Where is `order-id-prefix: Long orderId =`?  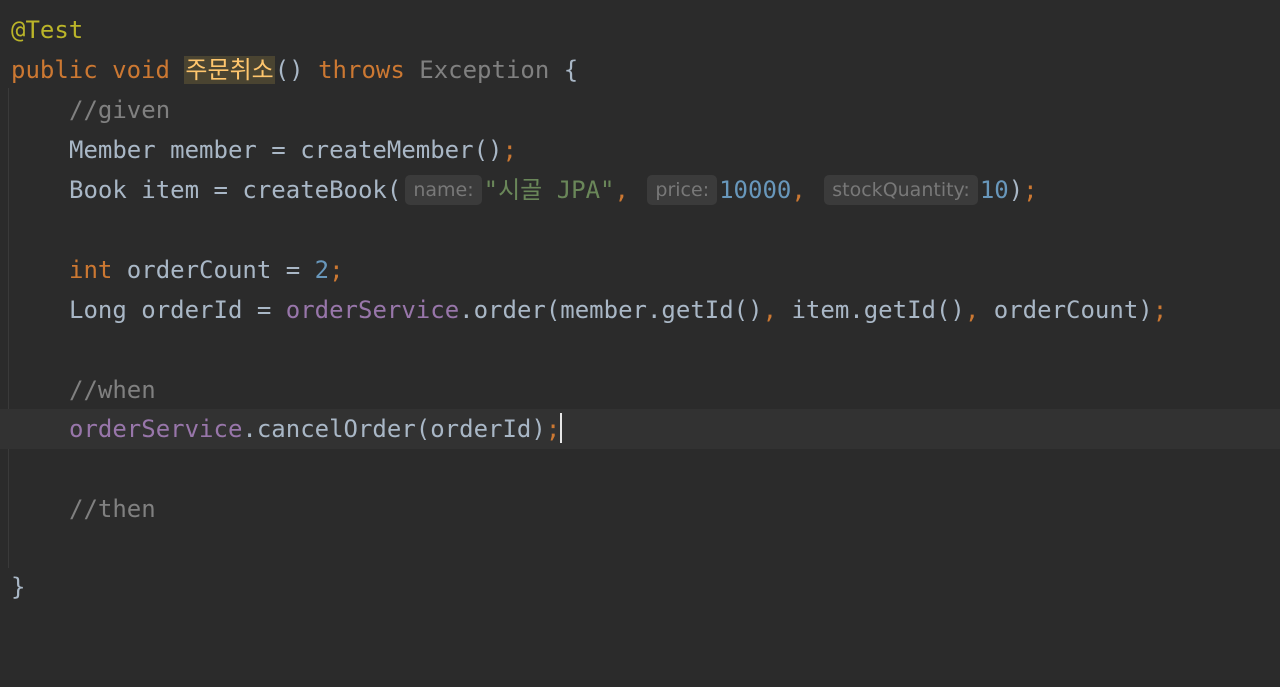
order-id-prefix: Long orderId = is located at coordinates (177, 310).